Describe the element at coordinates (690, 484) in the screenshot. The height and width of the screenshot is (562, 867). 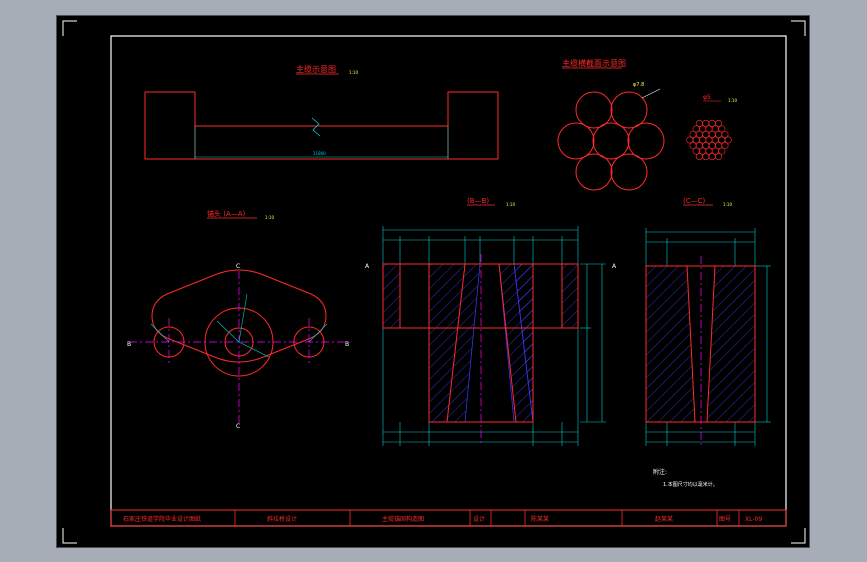
I see `notes-line-1: 1.本图尺寸均以毫米计。` at that location.